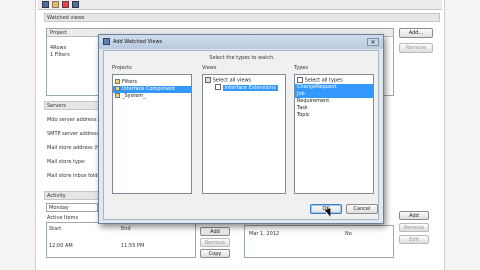  Describe the element at coordinates (348, 234) in the screenshot. I see `no-value: No` at that location.